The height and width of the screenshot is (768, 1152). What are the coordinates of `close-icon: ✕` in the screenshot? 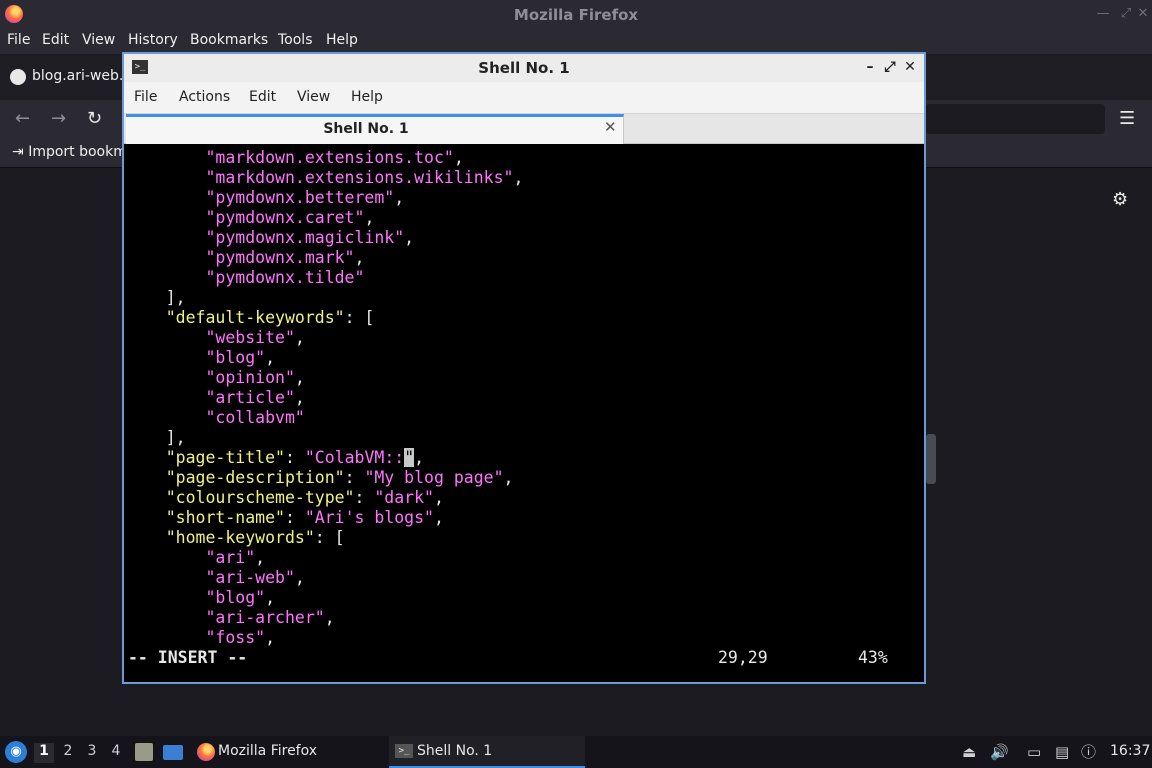 It's located at (1143, 14).